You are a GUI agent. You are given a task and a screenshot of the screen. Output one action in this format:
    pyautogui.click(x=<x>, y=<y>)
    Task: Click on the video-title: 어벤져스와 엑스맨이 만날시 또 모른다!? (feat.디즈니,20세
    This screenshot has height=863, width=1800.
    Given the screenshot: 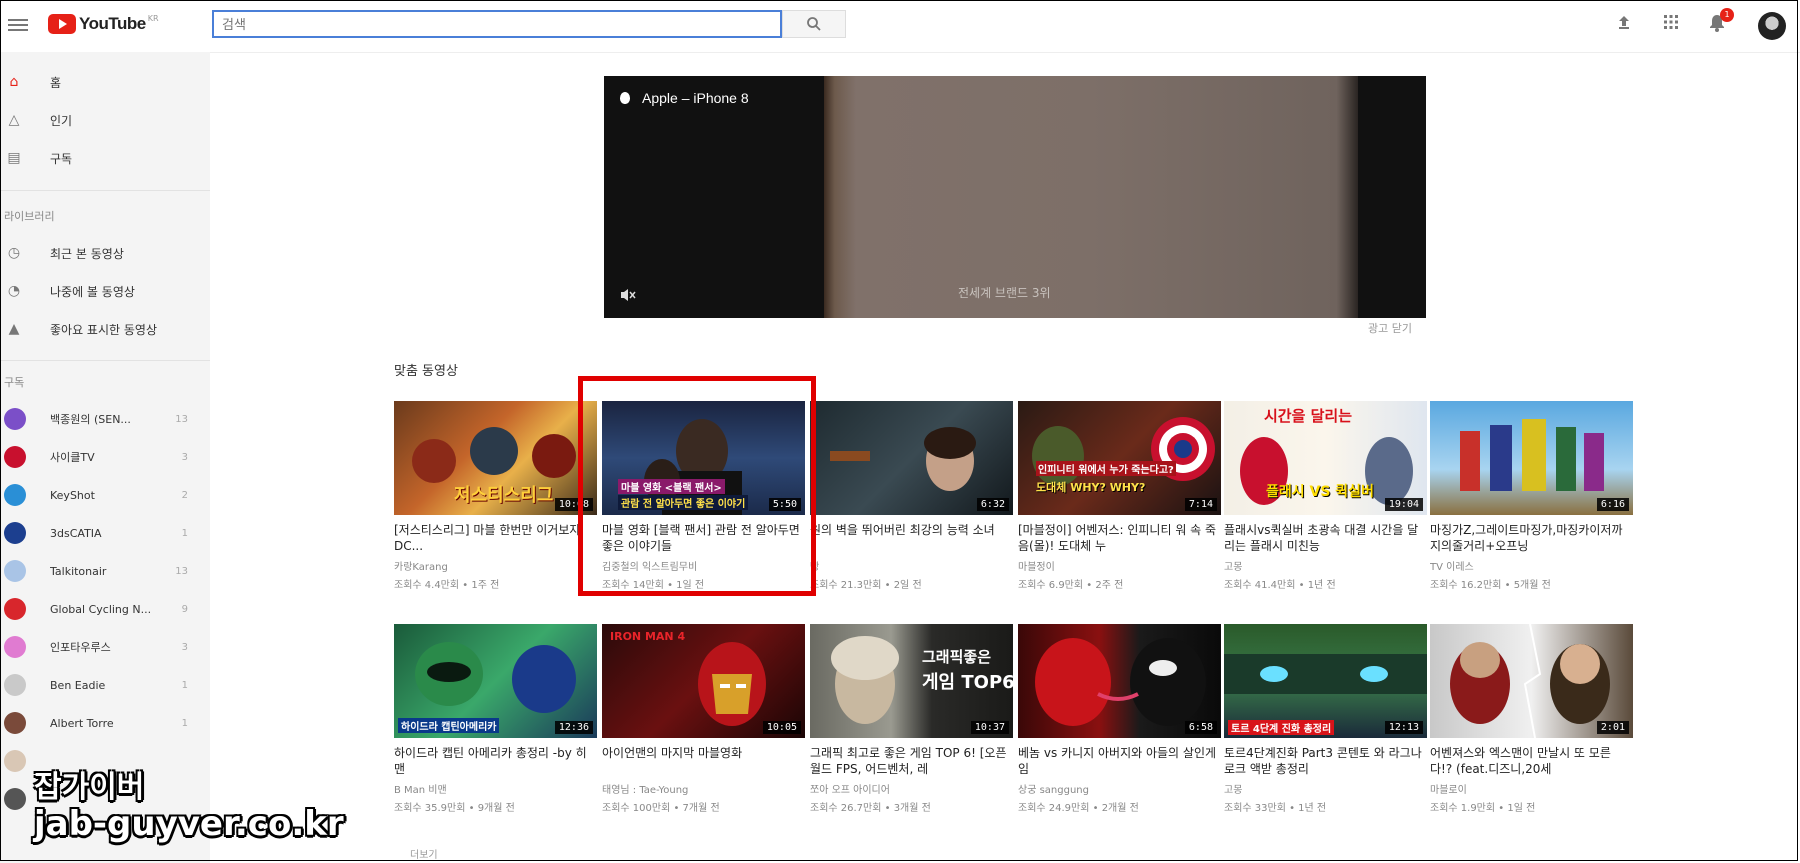 What is the action you would take?
    pyautogui.click(x=1531, y=761)
    